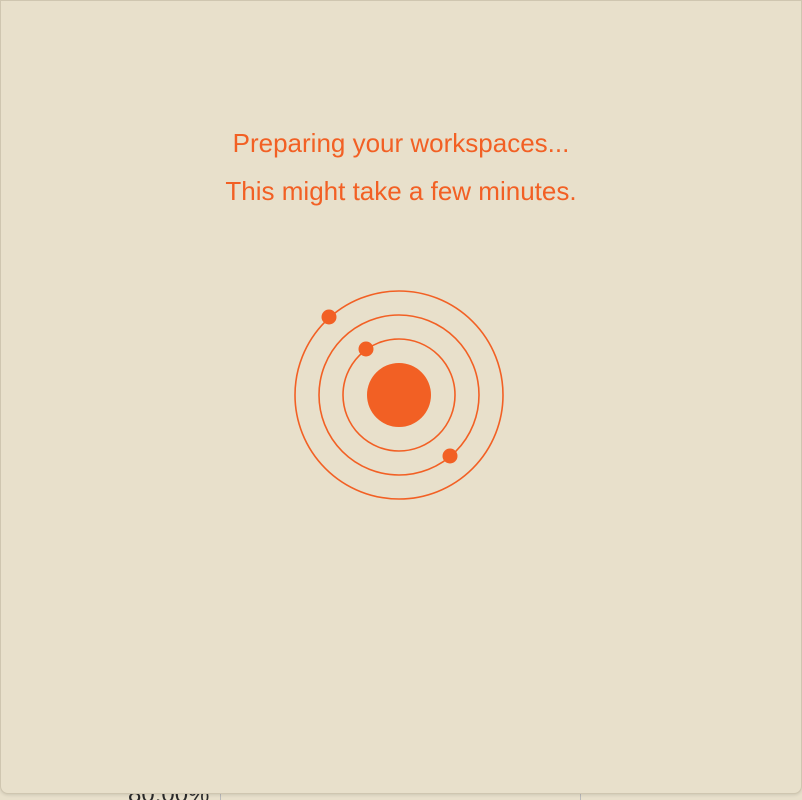  What do you see at coordinates (366, 349) in the screenshot?
I see `inner-orbit-dot` at bounding box center [366, 349].